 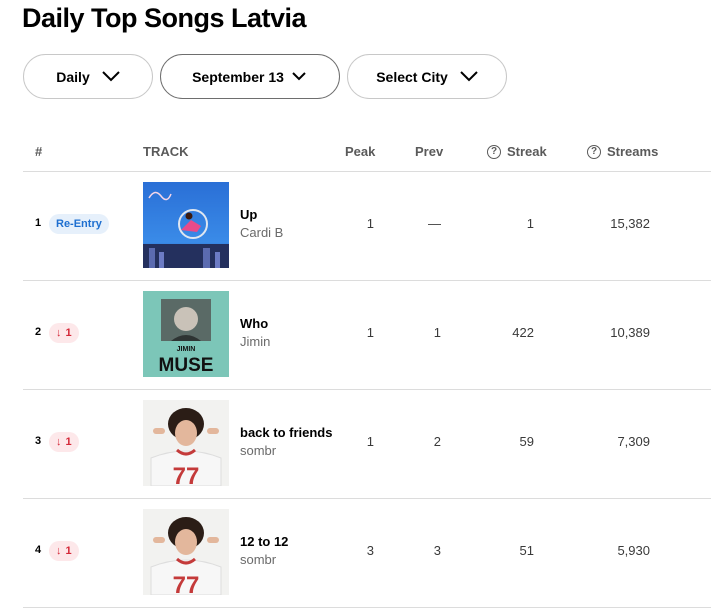 I want to click on row-rank: 3, so click(x=38, y=441).